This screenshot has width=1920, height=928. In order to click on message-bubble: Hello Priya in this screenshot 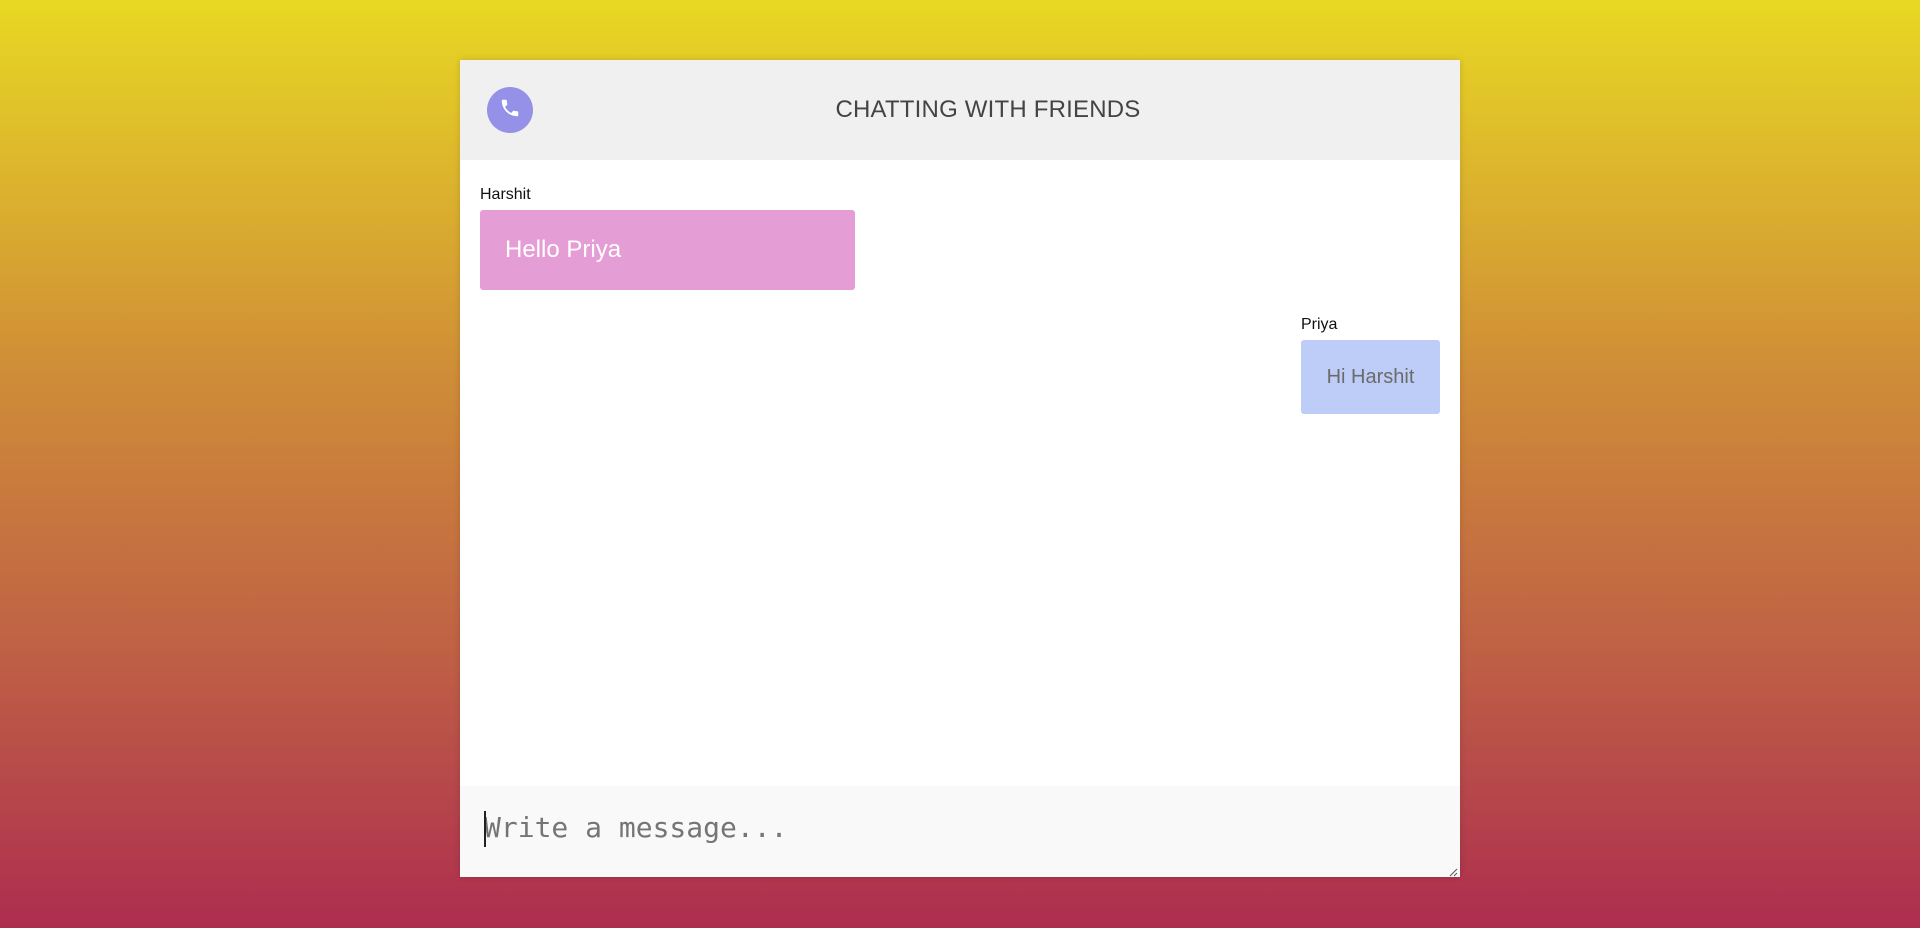, I will do `click(667, 250)`.